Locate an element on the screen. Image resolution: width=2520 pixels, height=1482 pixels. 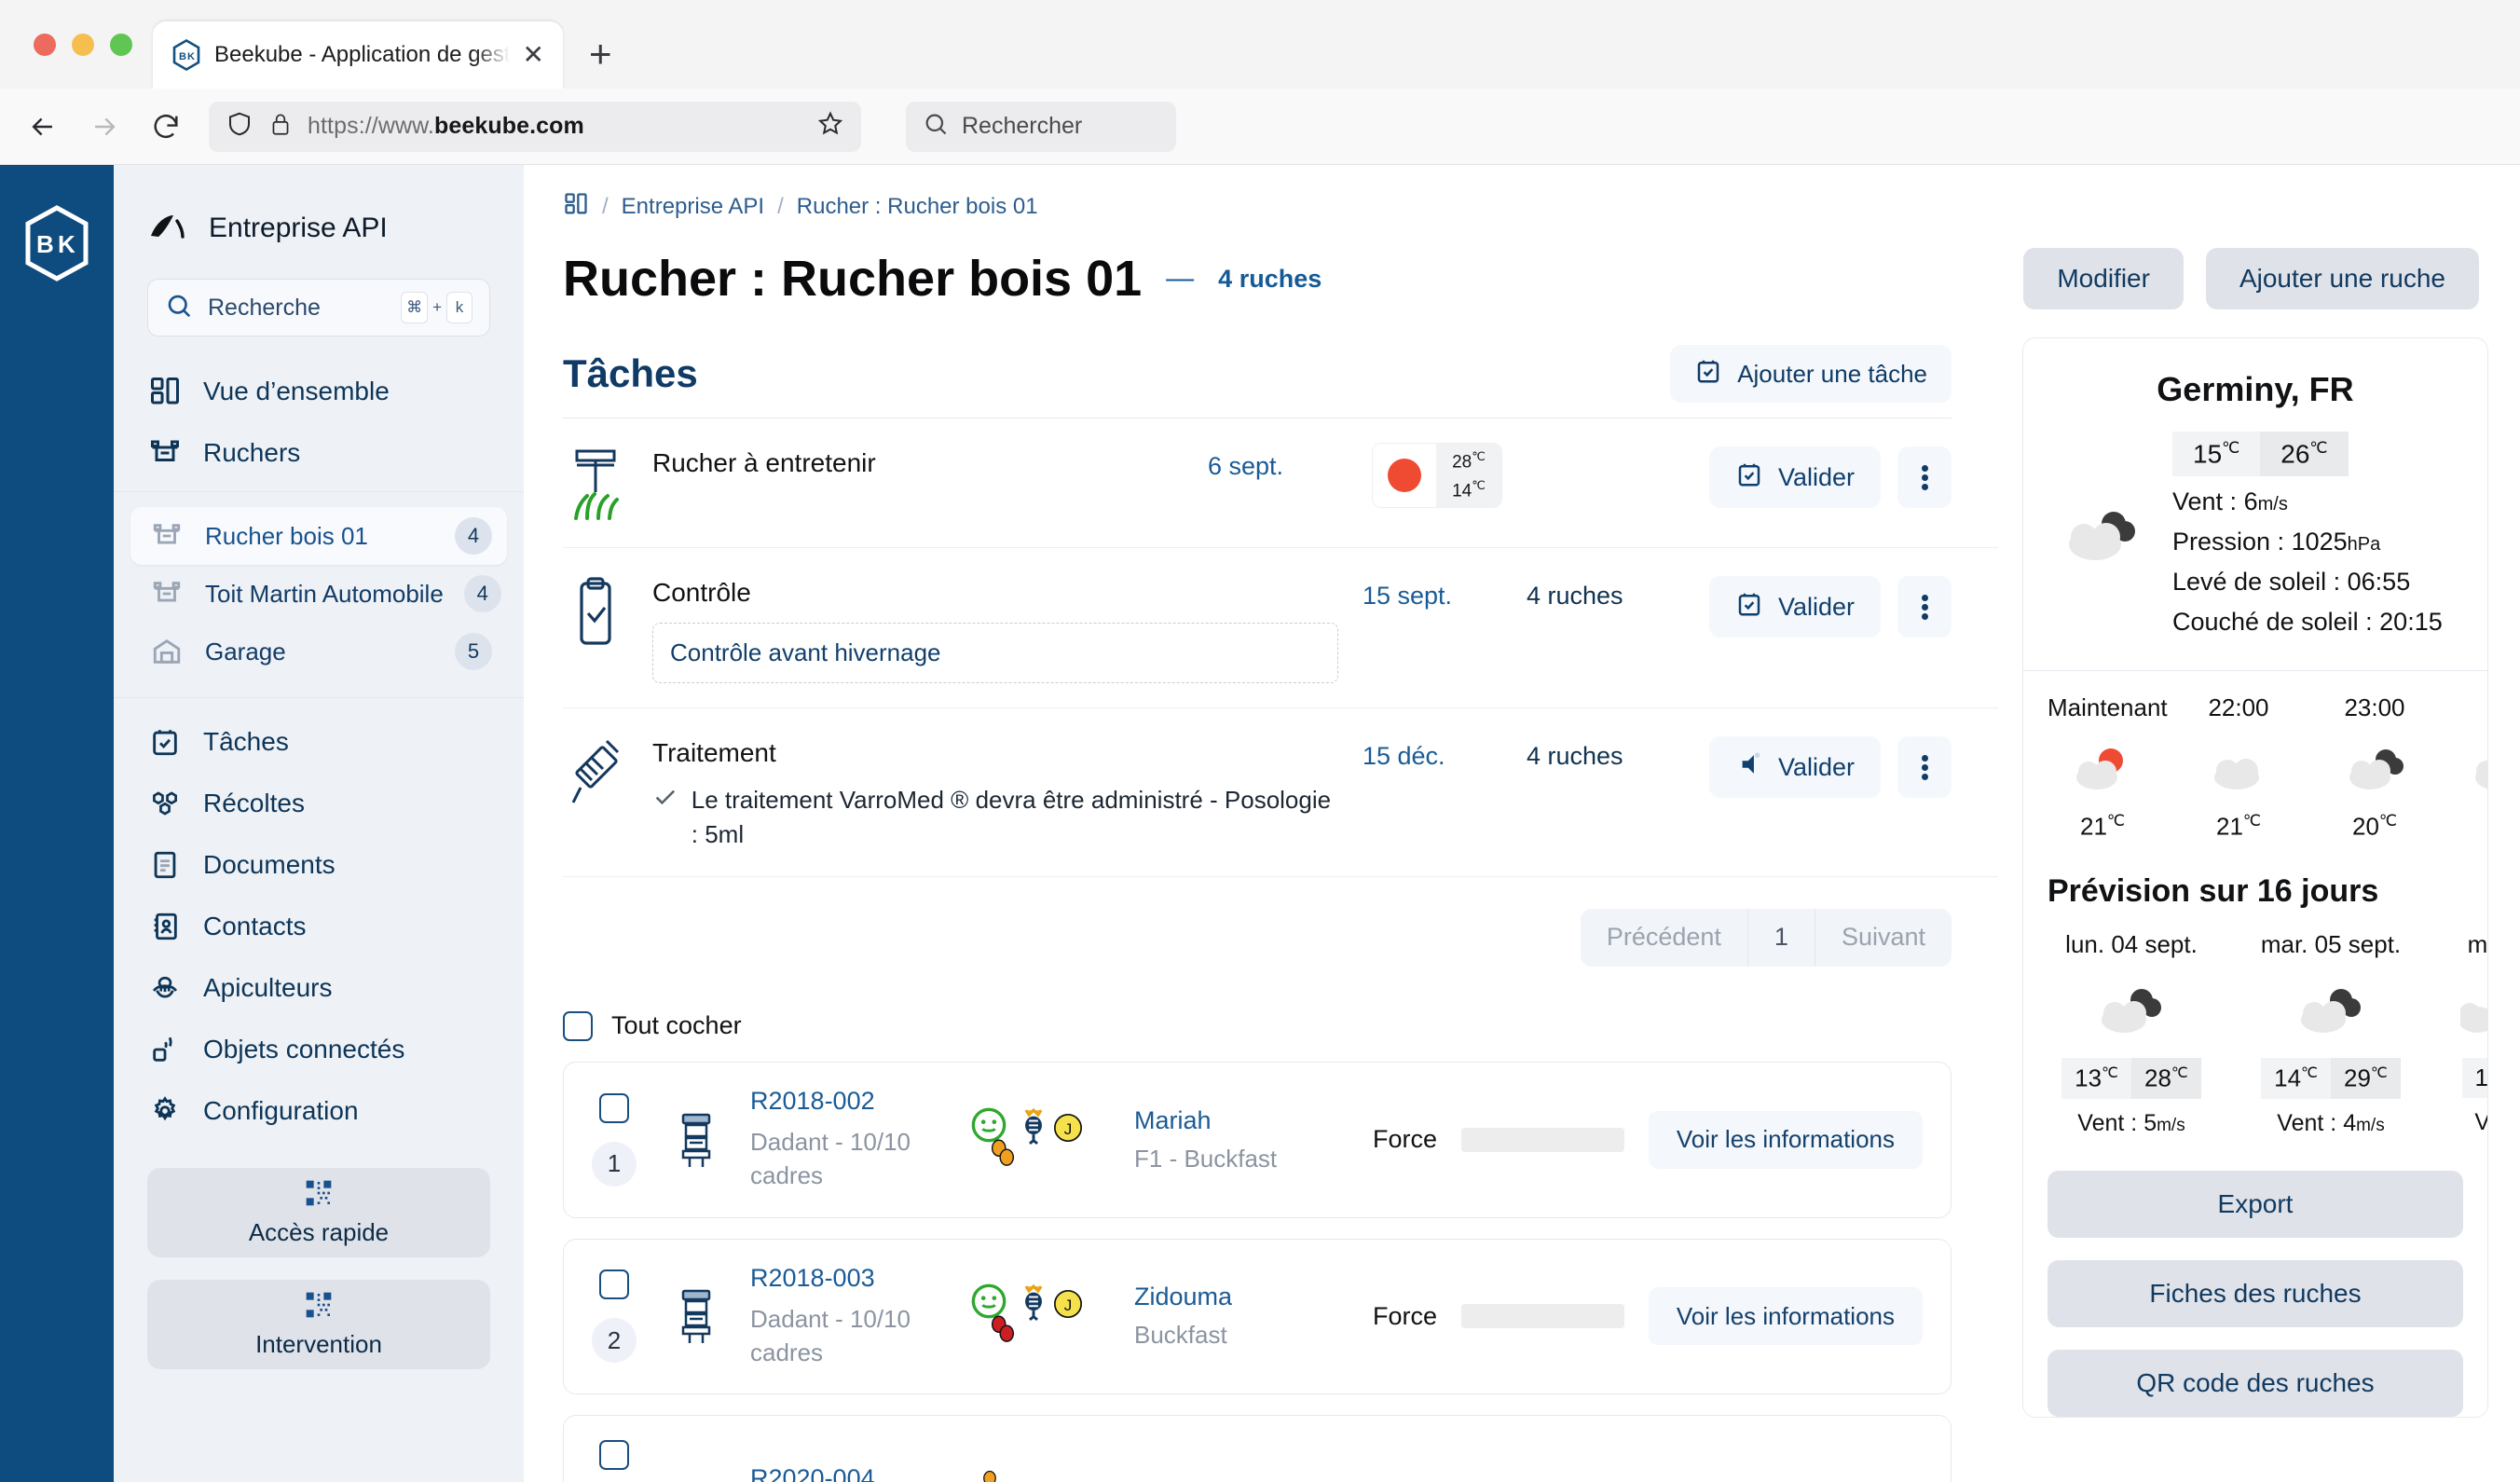
sidebar-item-configuration: Configuration is located at coordinates (319, 1111).